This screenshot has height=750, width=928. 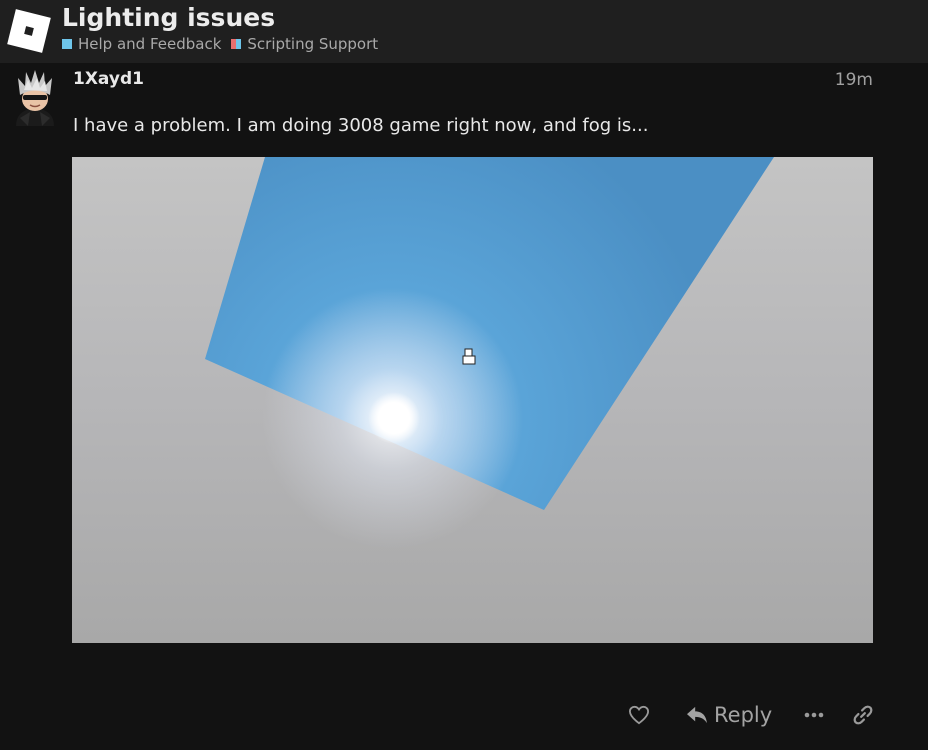 What do you see at coordinates (313, 44) in the screenshot?
I see `category-label: Scripting Support` at bounding box center [313, 44].